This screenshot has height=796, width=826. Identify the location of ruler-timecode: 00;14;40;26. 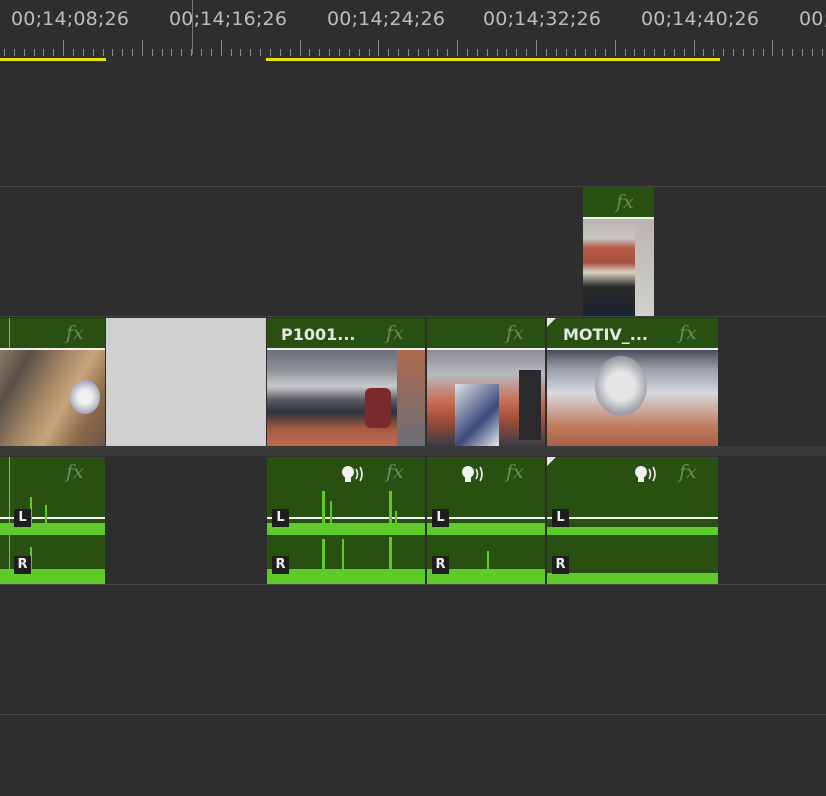
(700, 19).